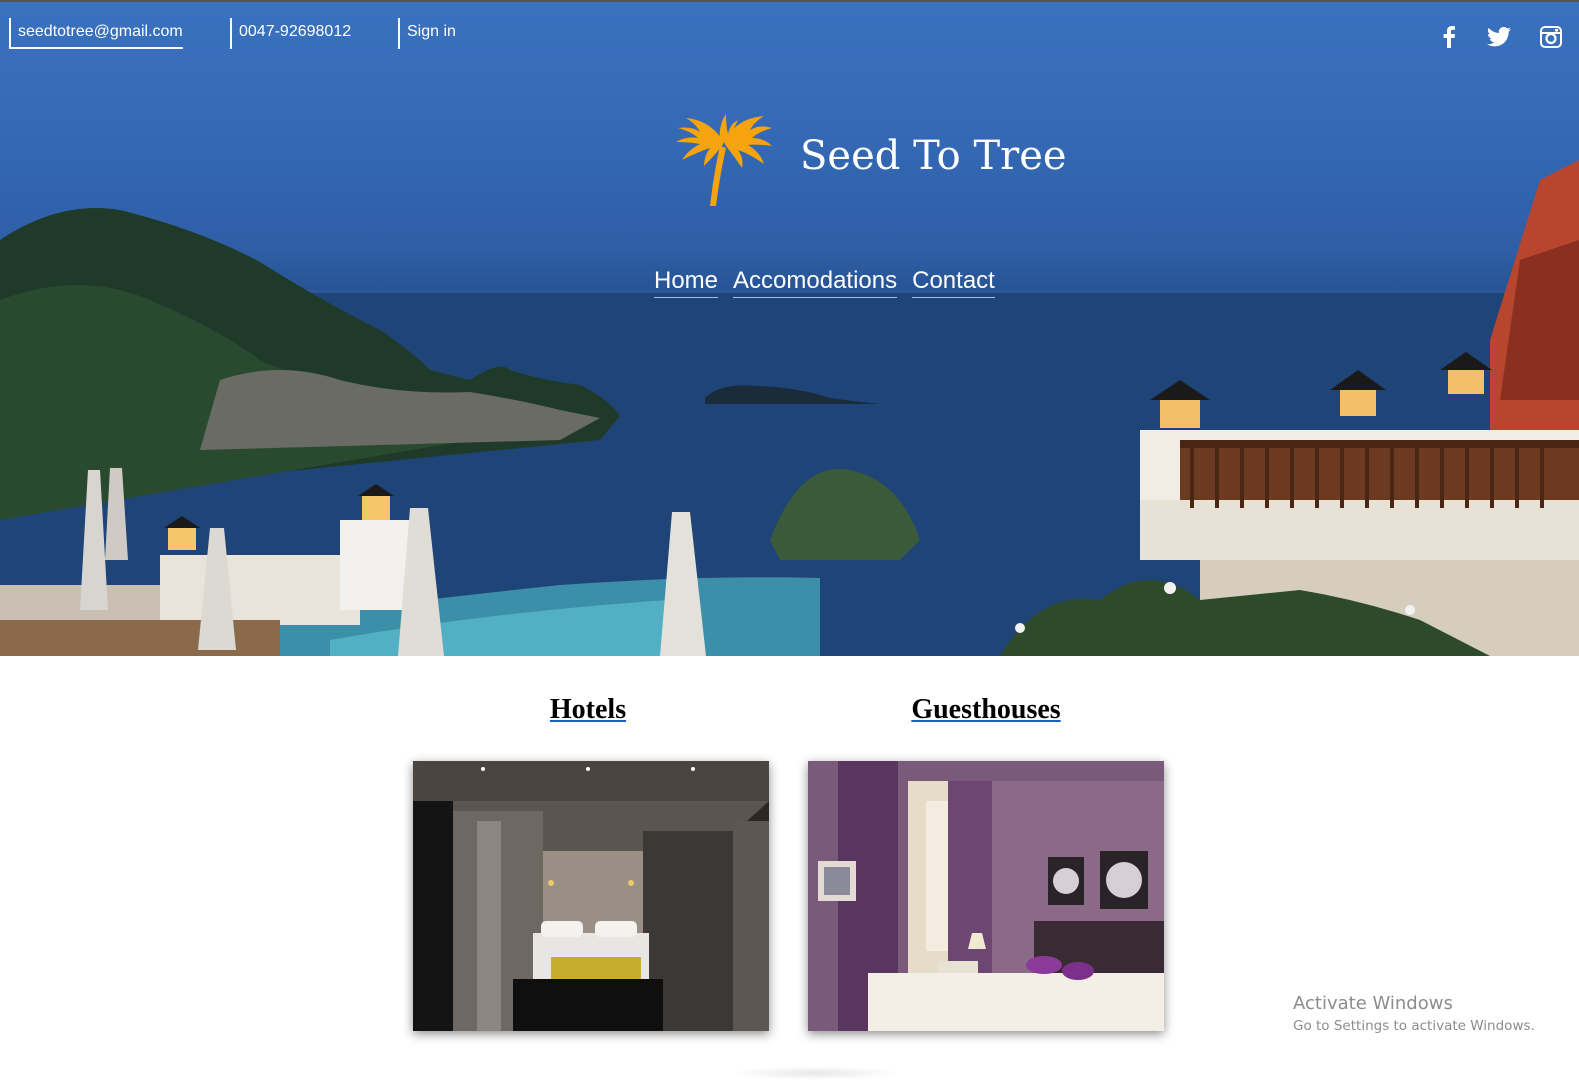 The height and width of the screenshot is (1080, 1579). Describe the element at coordinates (1414, 1026) in the screenshot. I see `watermark-subtitle: Go to Settings to activate Windows.` at that location.